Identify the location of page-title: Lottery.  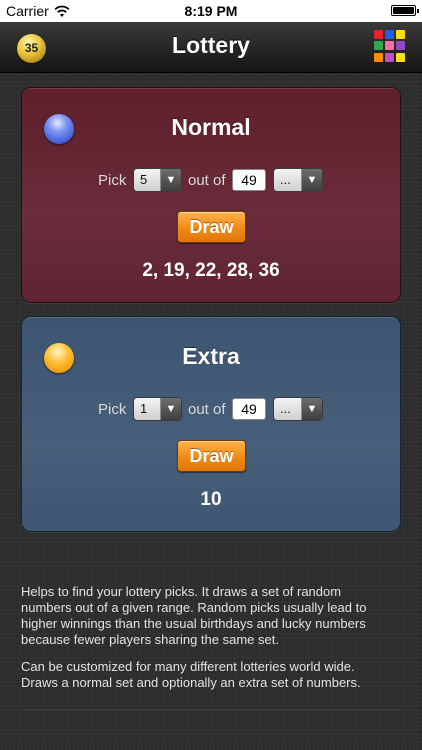
(211, 45).